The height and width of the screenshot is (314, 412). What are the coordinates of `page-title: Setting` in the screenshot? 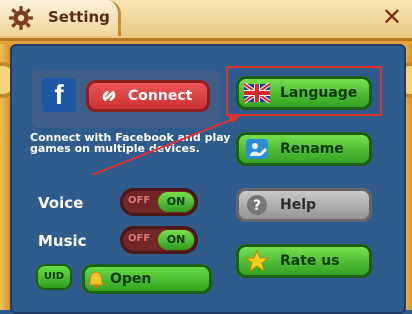 It's located at (79, 17).